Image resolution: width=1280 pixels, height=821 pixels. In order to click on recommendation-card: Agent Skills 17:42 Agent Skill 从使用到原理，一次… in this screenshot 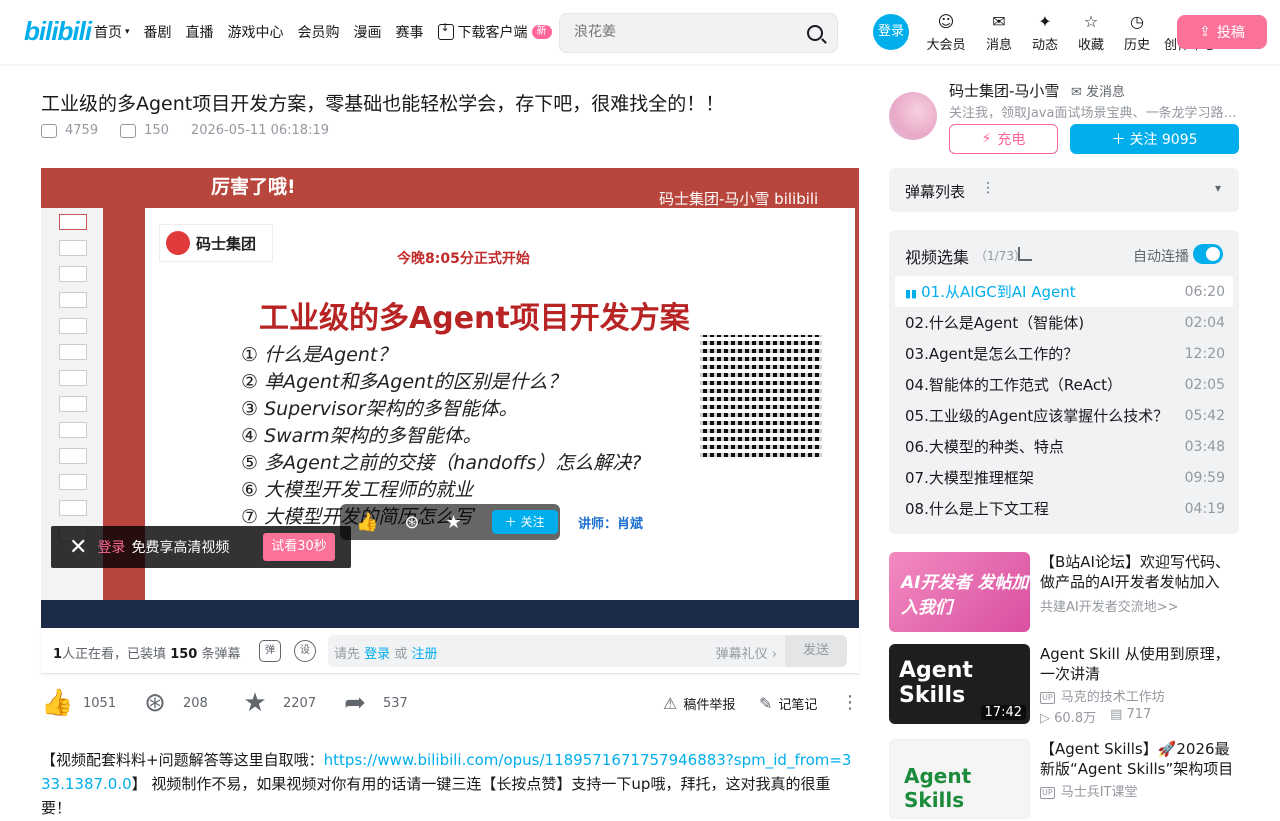, I will do `click(1064, 685)`.